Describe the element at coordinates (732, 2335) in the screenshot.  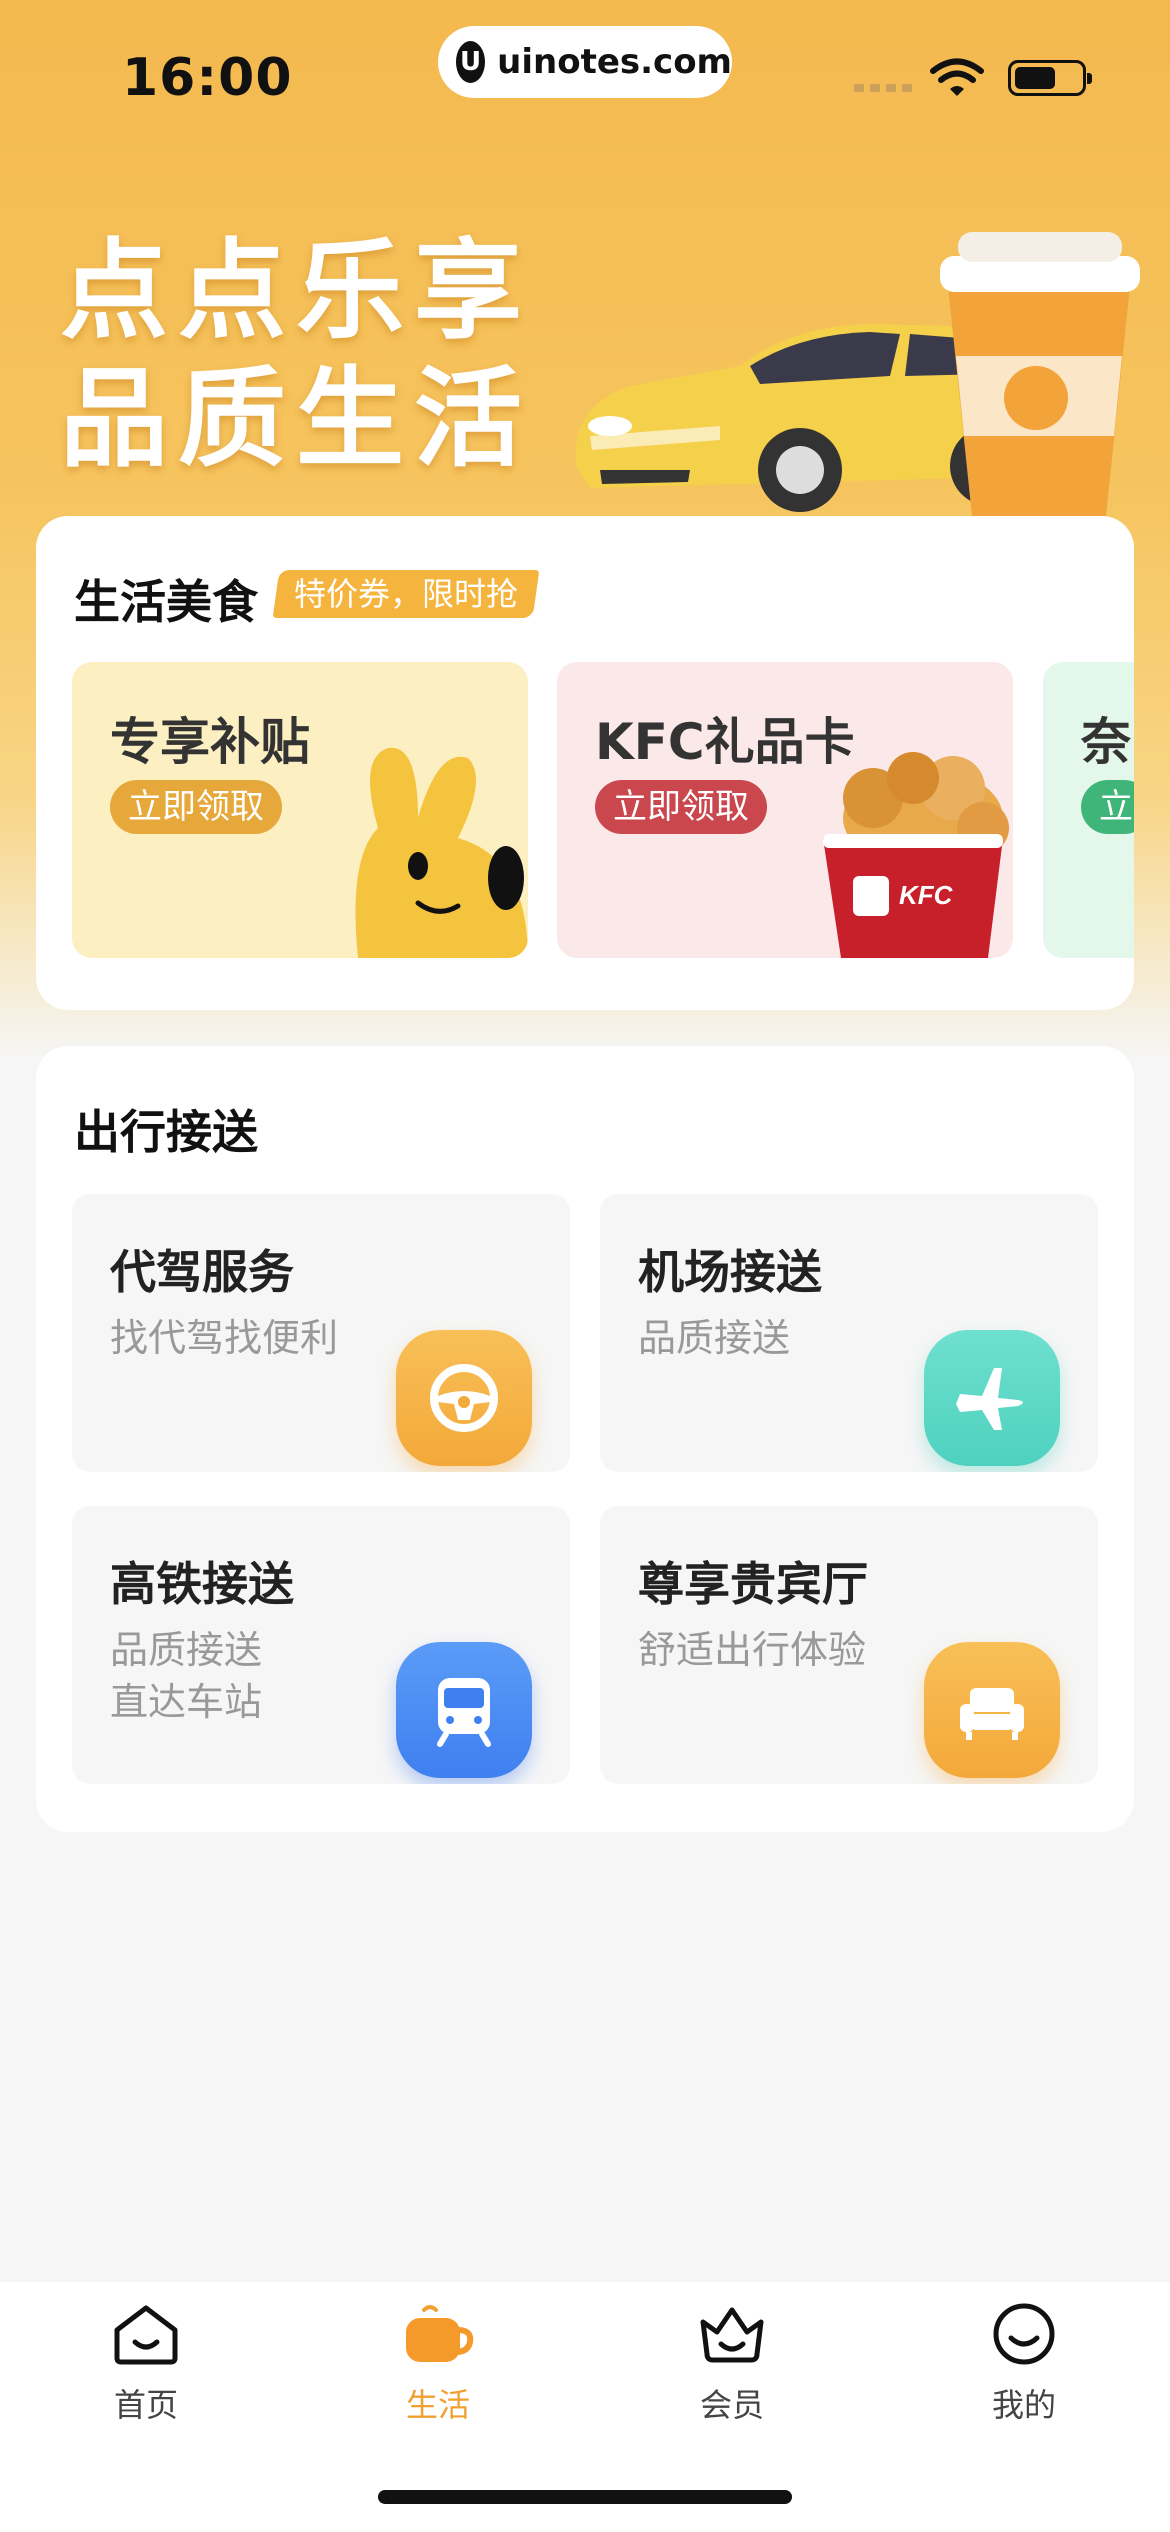
I see `crown-icon` at that location.